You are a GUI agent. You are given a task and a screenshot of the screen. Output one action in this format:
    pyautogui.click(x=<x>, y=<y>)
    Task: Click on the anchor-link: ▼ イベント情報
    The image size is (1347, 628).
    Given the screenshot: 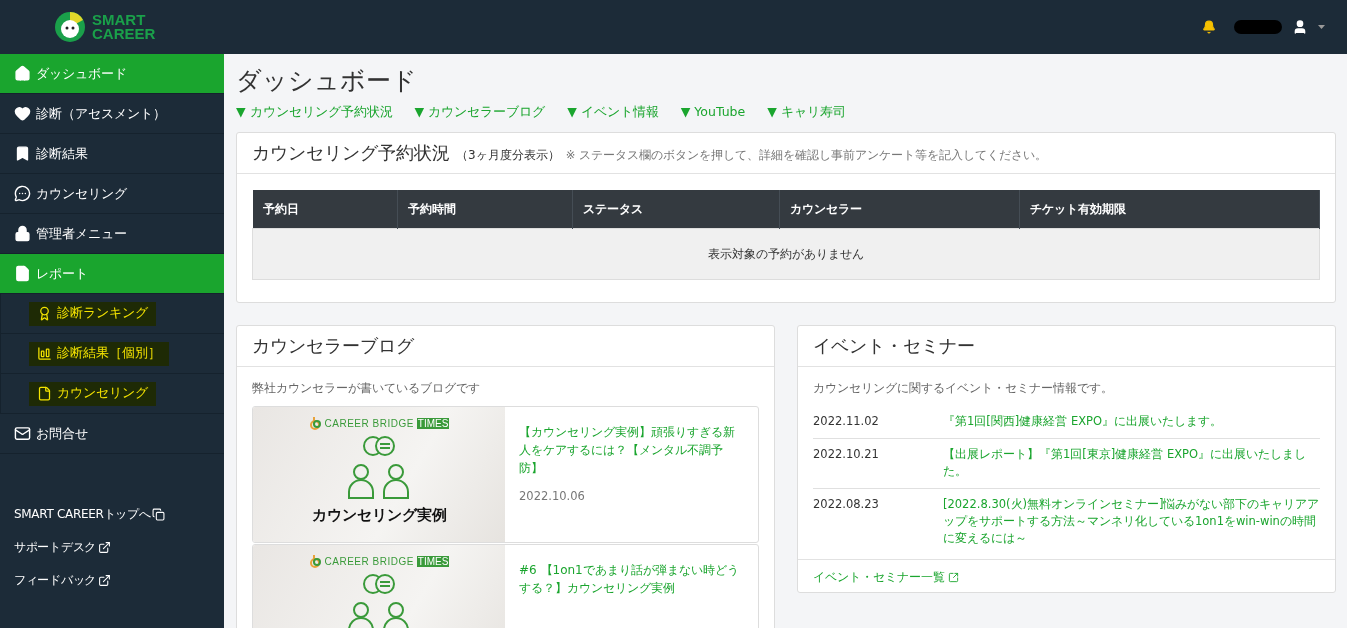 What is the action you would take?
    pyautogui.click(x=613, y=112)
    